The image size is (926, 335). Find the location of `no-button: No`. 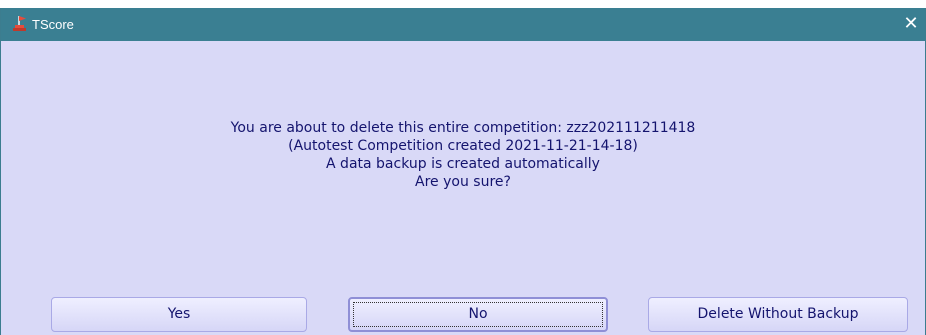

no-button: No is located at coordinates (478, 314).